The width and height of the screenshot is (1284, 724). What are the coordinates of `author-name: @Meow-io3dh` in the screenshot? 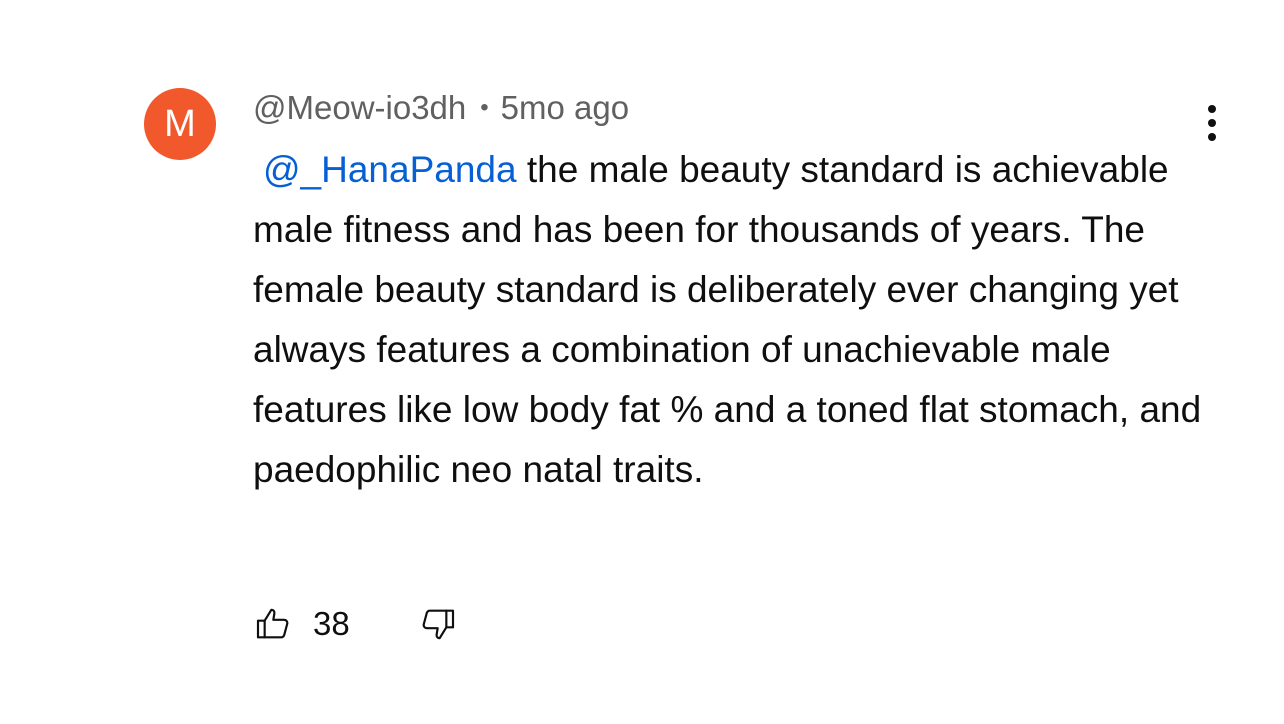 It's located at (359, 108).